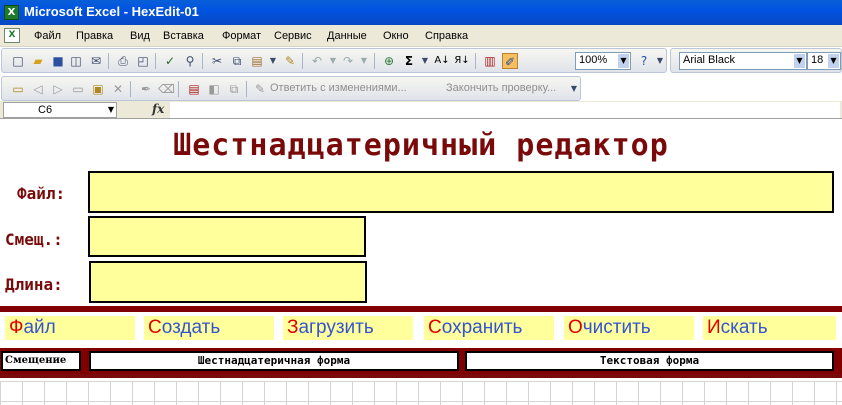 The image size is (842, 405). I want to click on text-column-header: Текстовая форма, so click(649, 361).